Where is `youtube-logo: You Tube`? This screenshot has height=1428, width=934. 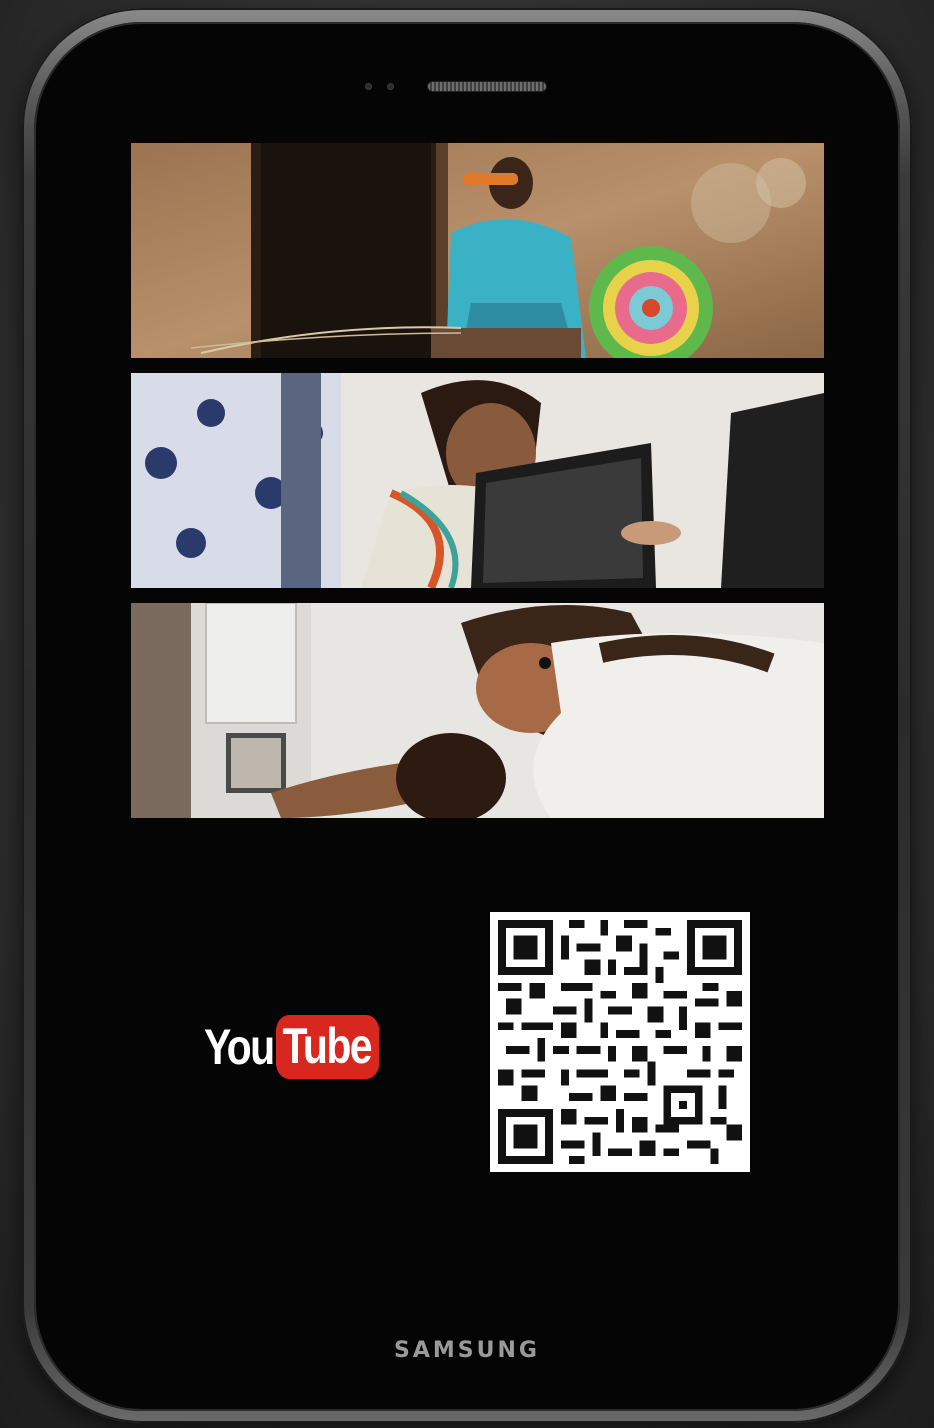
youtube-logo: You Tube is located at coordinates (303, 1047).